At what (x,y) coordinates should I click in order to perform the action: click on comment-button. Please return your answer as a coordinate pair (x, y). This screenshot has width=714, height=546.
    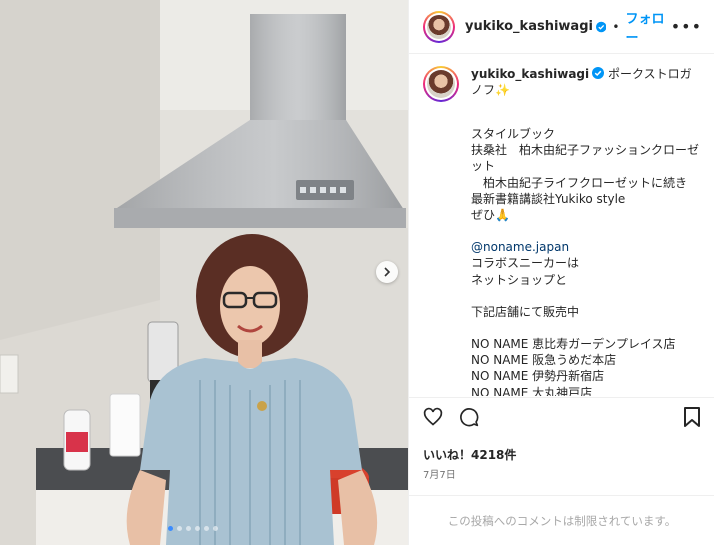
    Looking at the image, I should click on (469, 417).